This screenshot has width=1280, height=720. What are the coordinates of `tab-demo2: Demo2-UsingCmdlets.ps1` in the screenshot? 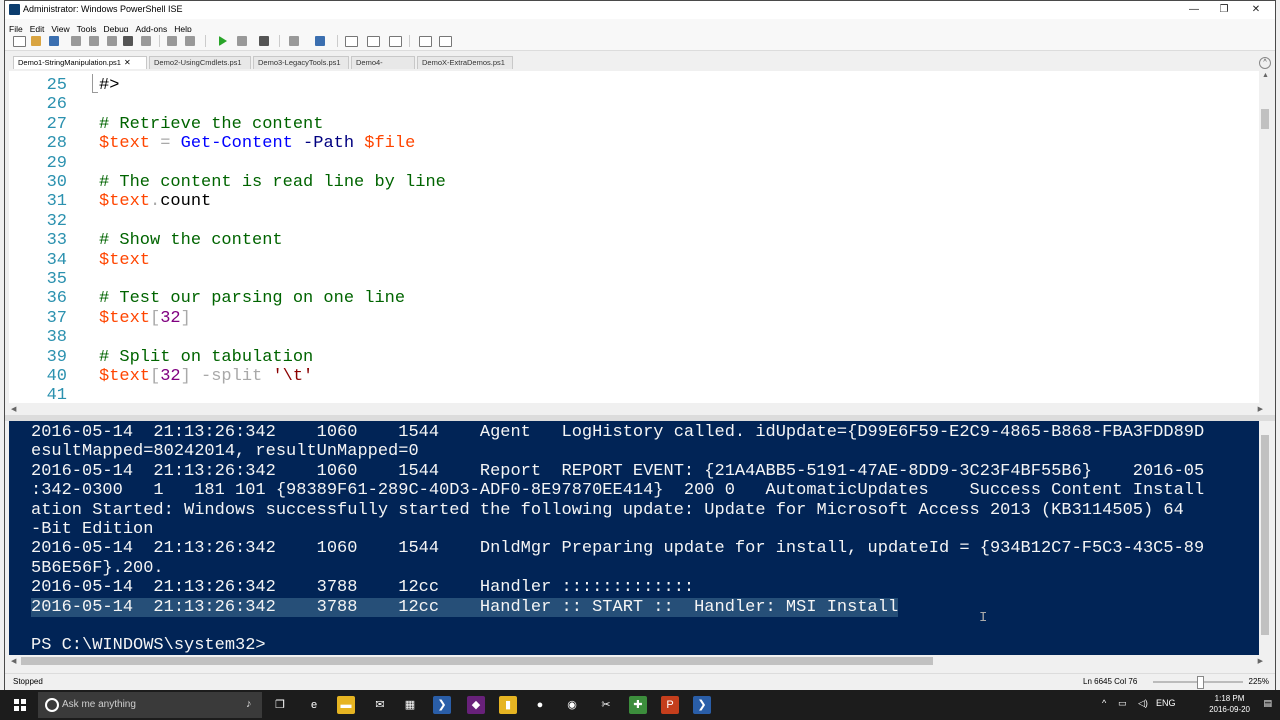 It's located at (200, 62).